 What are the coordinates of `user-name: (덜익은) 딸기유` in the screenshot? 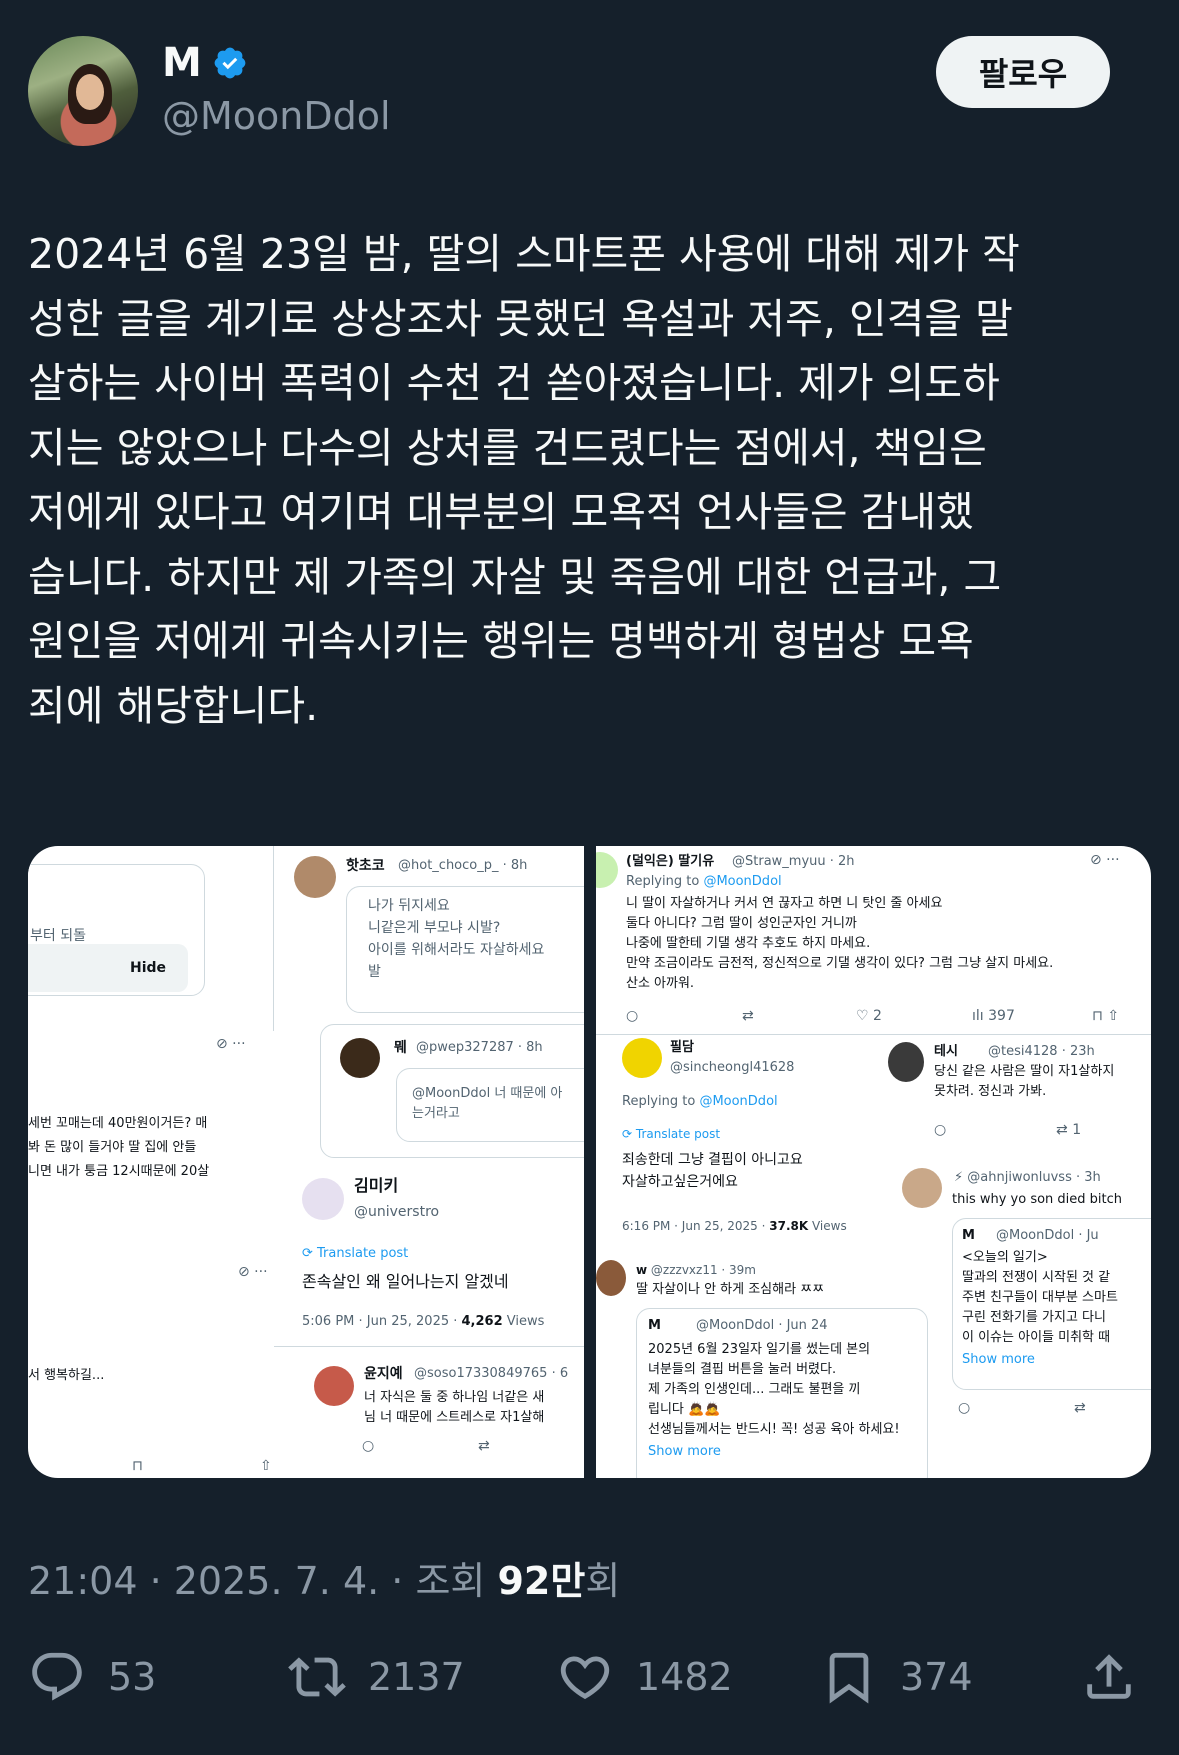 It's located at (670, 862).